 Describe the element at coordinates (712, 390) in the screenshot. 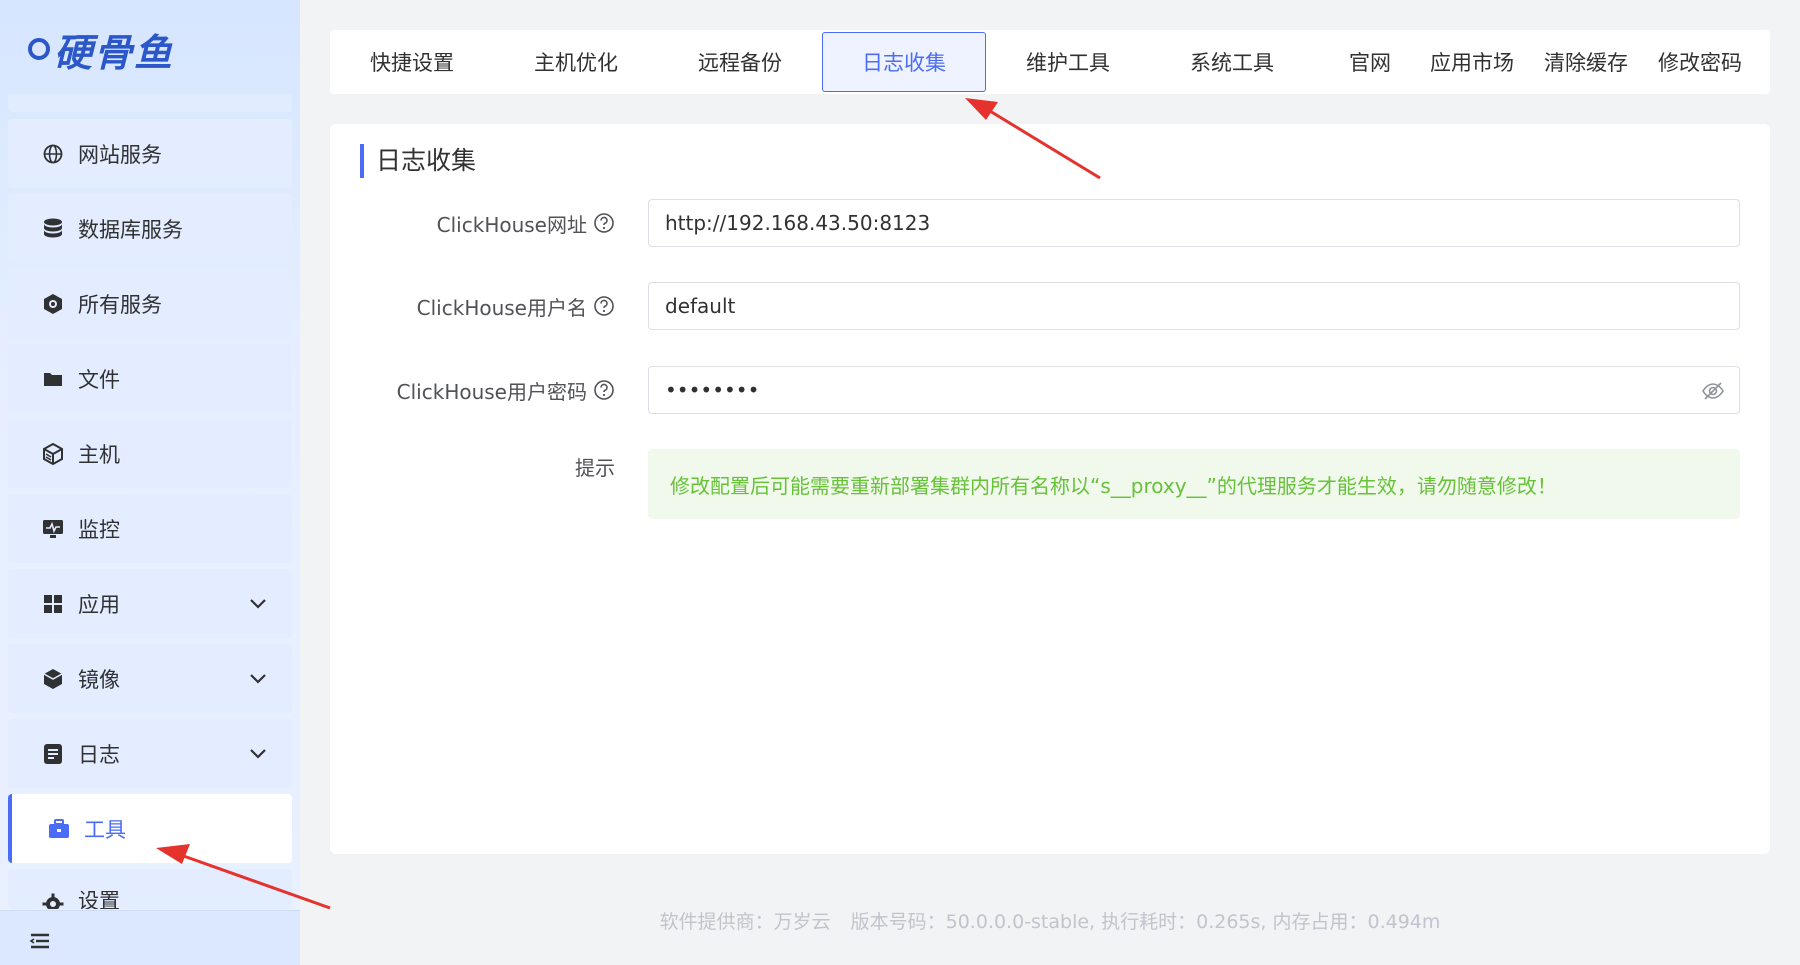

I see `password-masked-value: ••••••••` at that location.